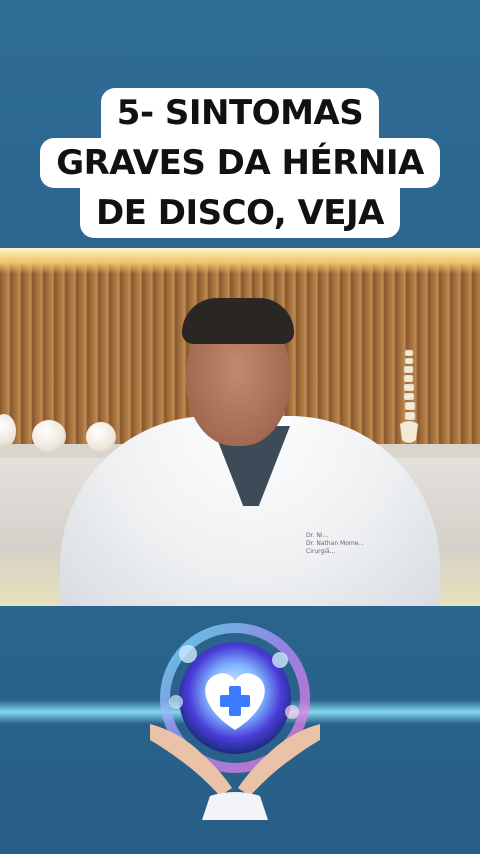  What do you see at coordinates (235, 721) in the screenshot?
I see `heart-cross-icon` at bounding box center [235, 721].